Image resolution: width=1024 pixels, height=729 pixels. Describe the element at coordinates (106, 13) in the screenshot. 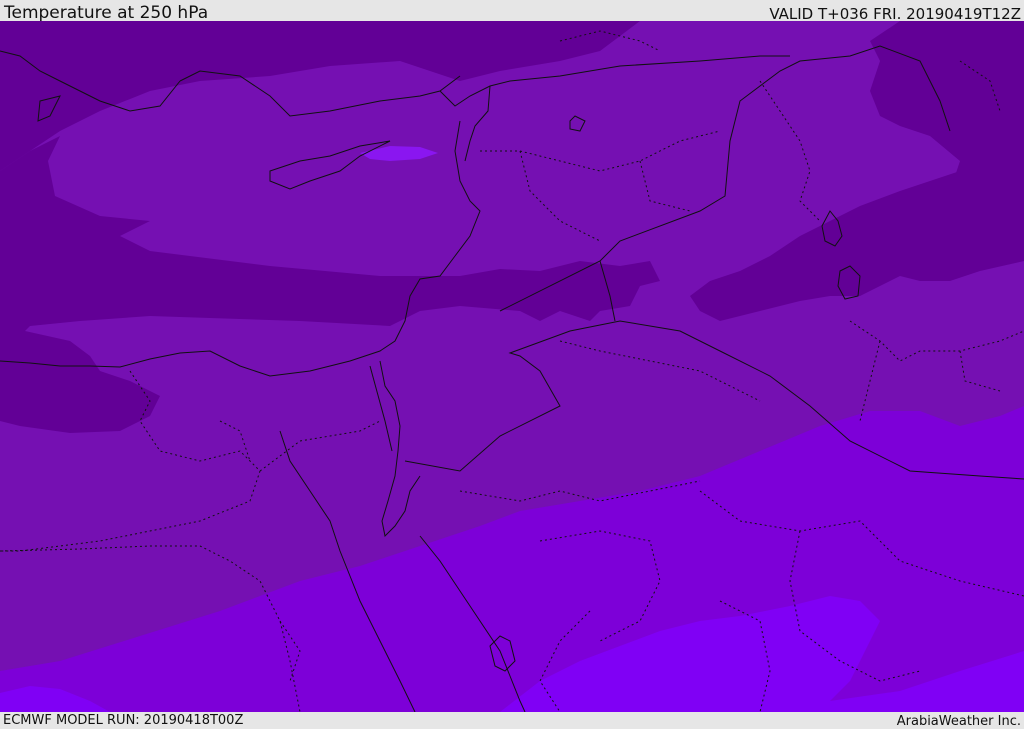

I see `map-title: Temperature at 250 hPa` at that location.